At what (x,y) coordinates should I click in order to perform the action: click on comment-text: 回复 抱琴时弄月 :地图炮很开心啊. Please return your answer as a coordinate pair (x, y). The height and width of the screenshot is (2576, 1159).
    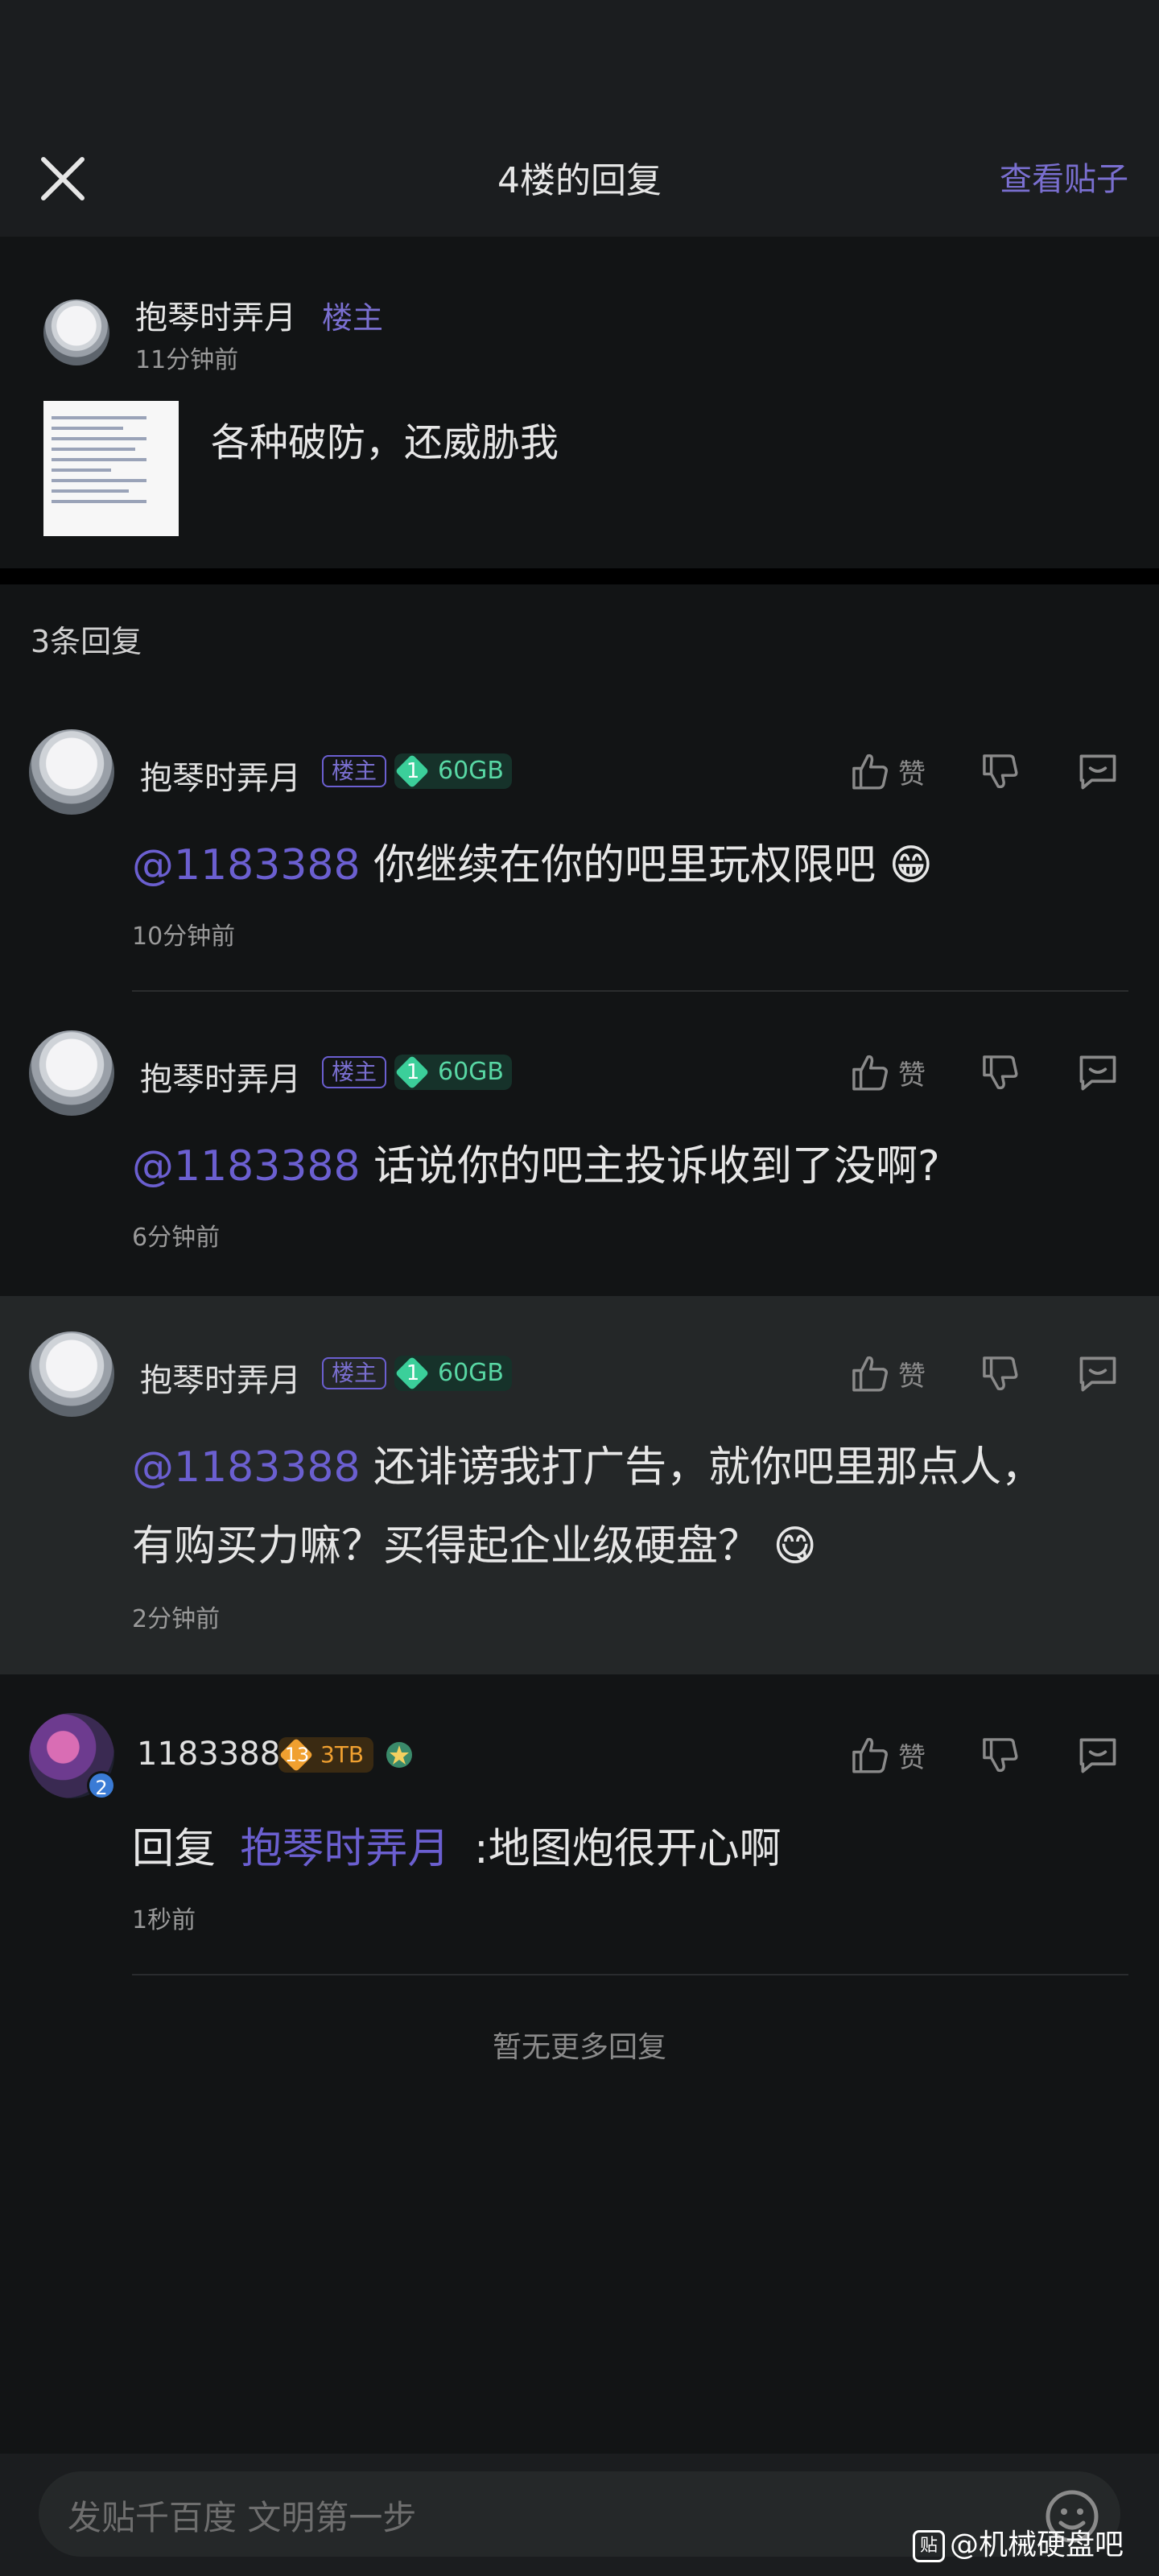
    Looking at the image, I should click on (457, 1850).